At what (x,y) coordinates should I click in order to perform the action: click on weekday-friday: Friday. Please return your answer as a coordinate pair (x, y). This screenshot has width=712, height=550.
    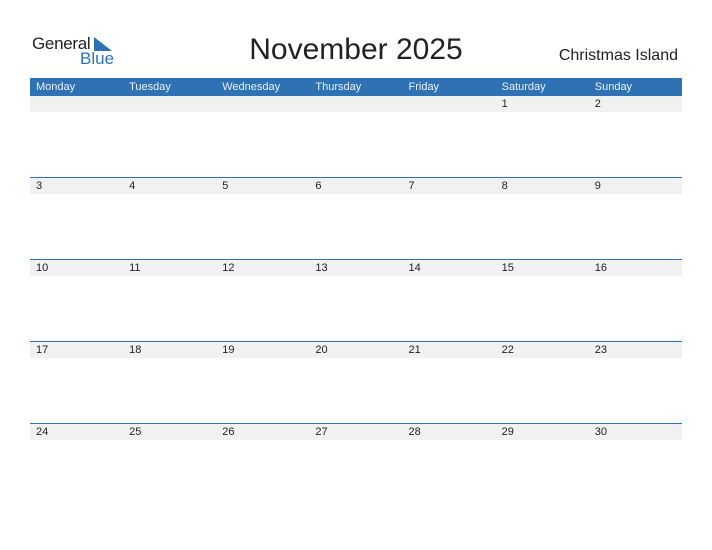
    Looking at the image, I should click on (424, 87).